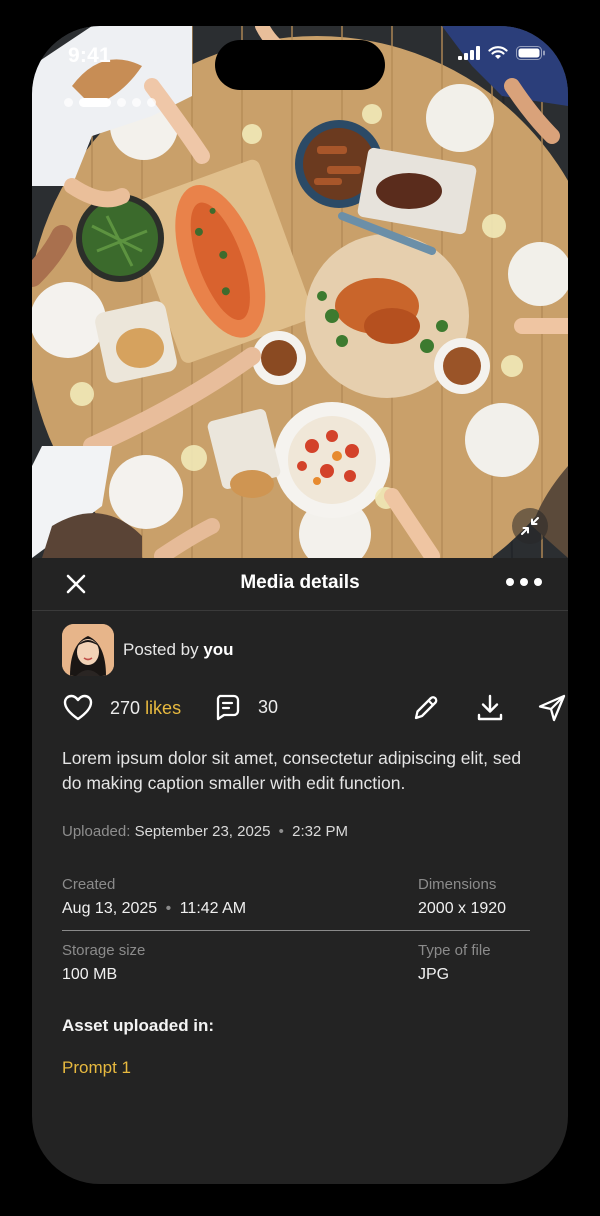 The width and height of the screenshot is (600, 1216). I want to click on like-button: 270 likes, so click(121, 708).